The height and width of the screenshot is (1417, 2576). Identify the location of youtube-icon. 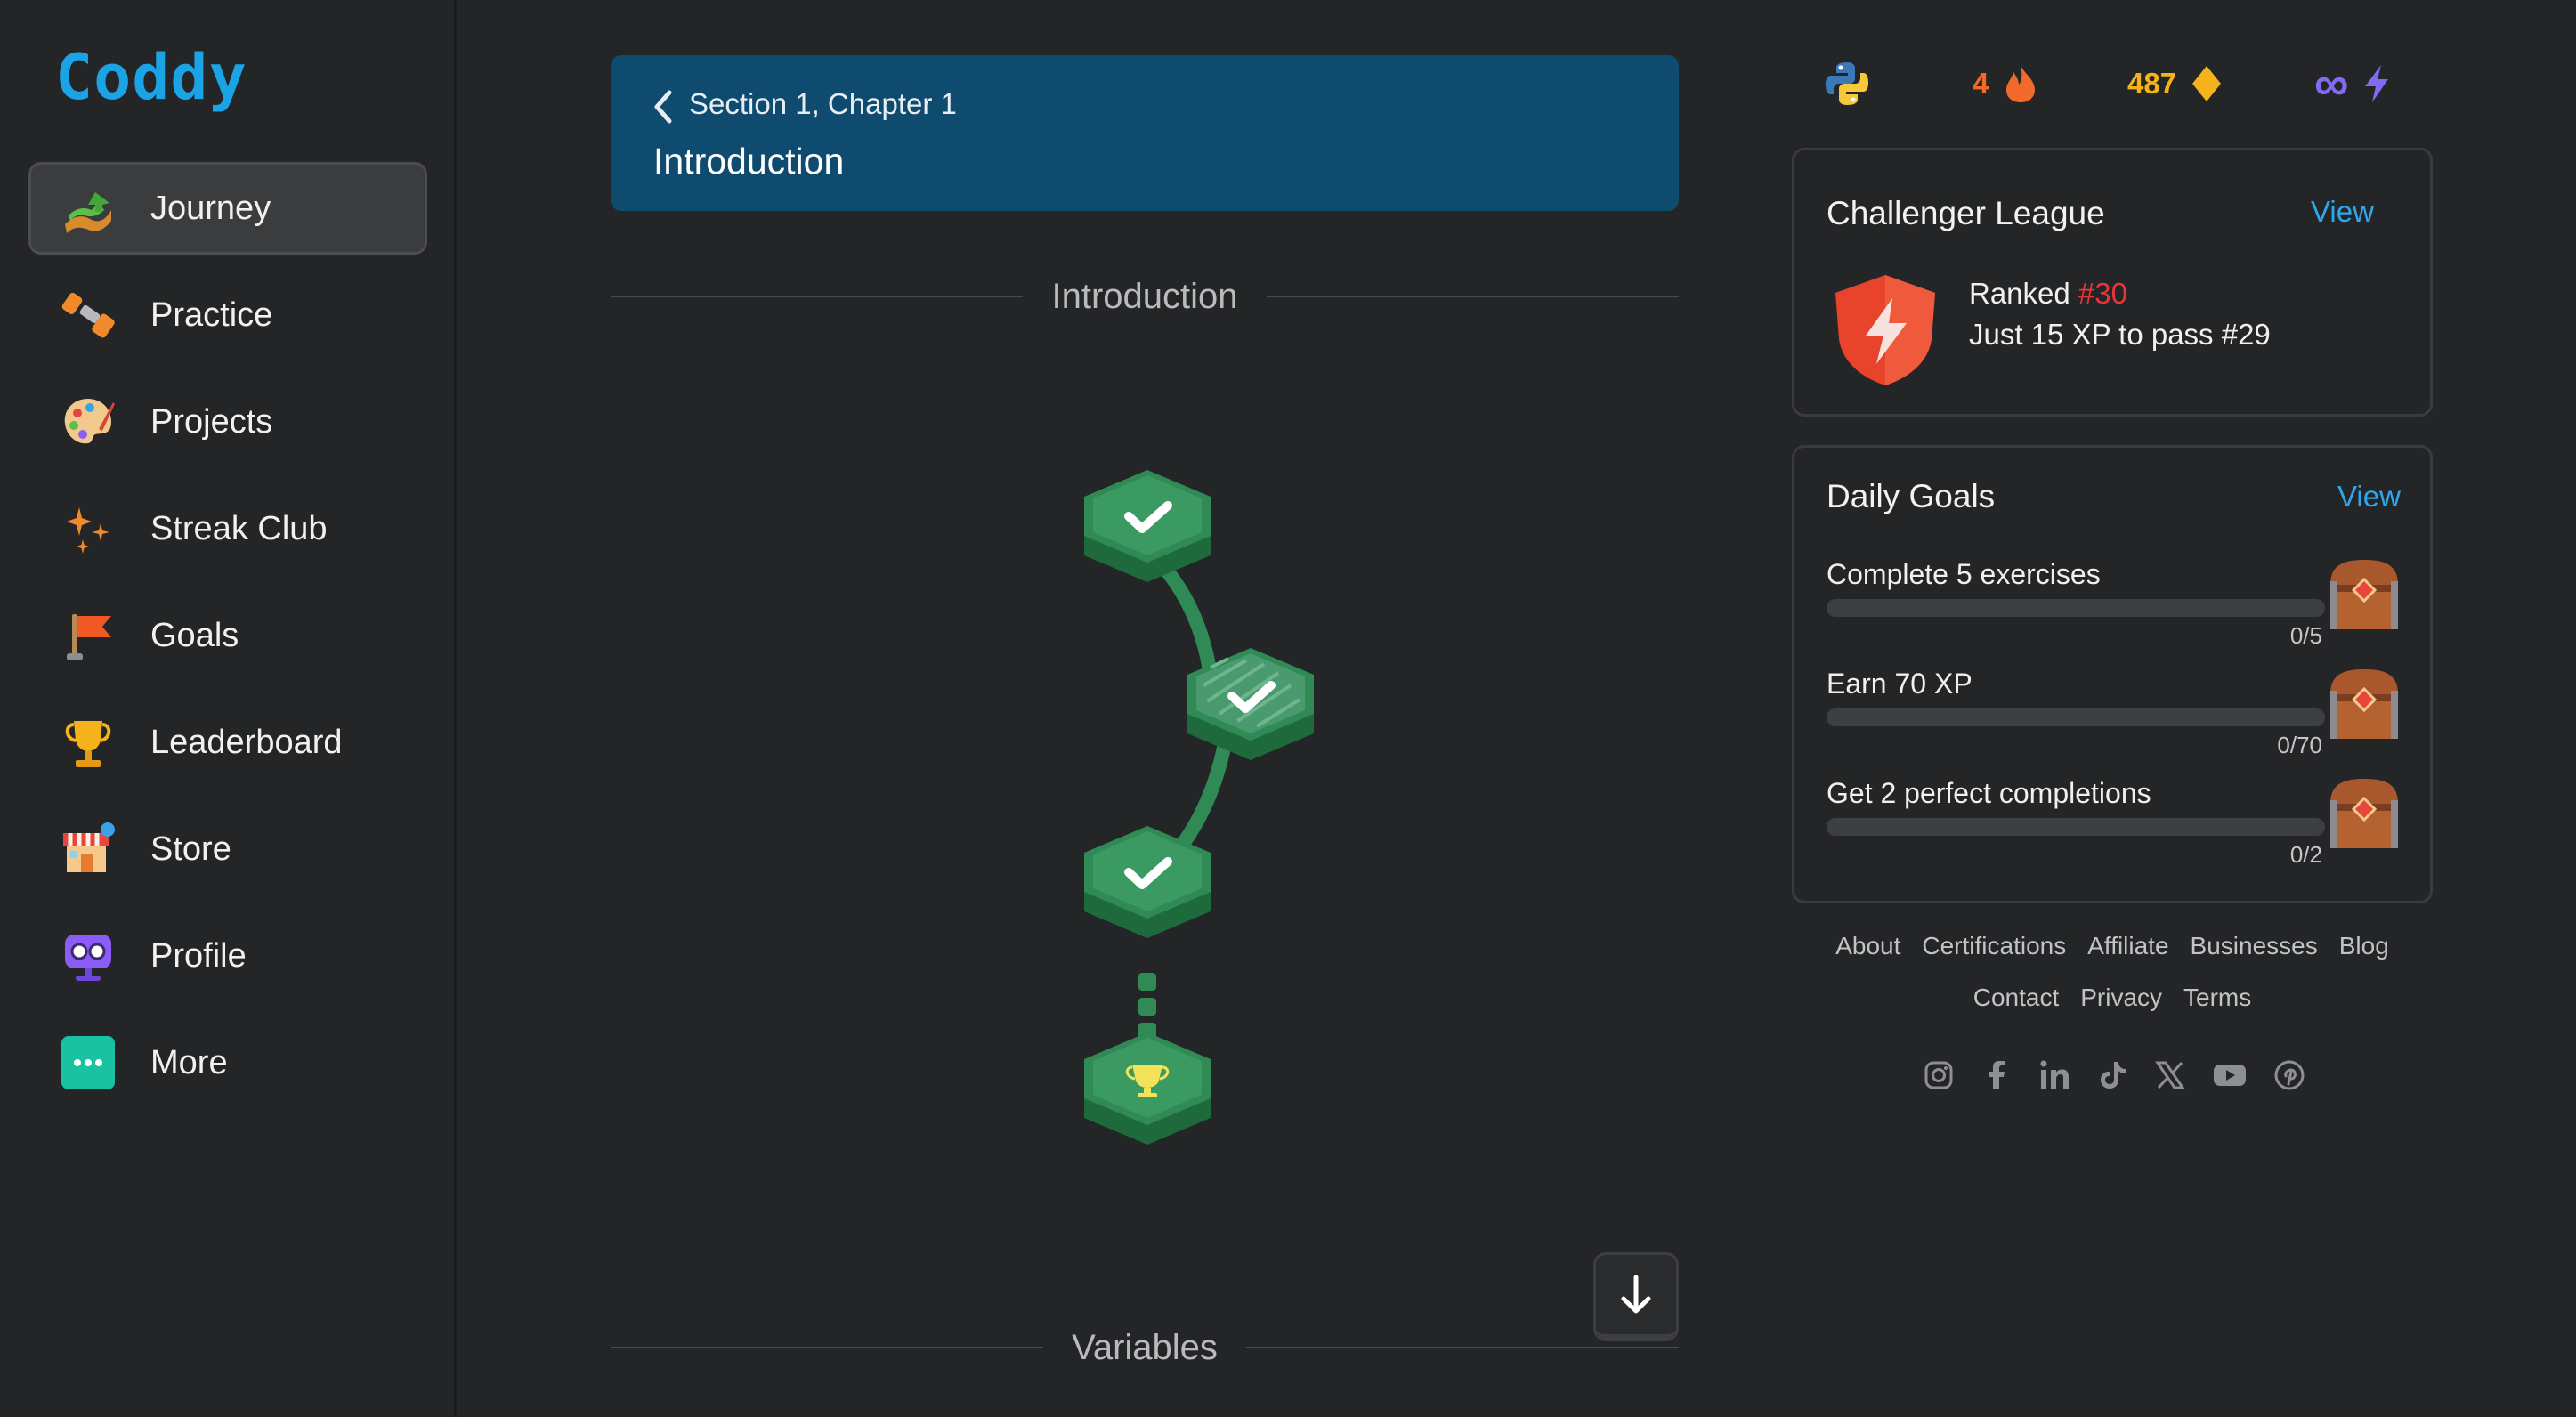
(2230, 1075).